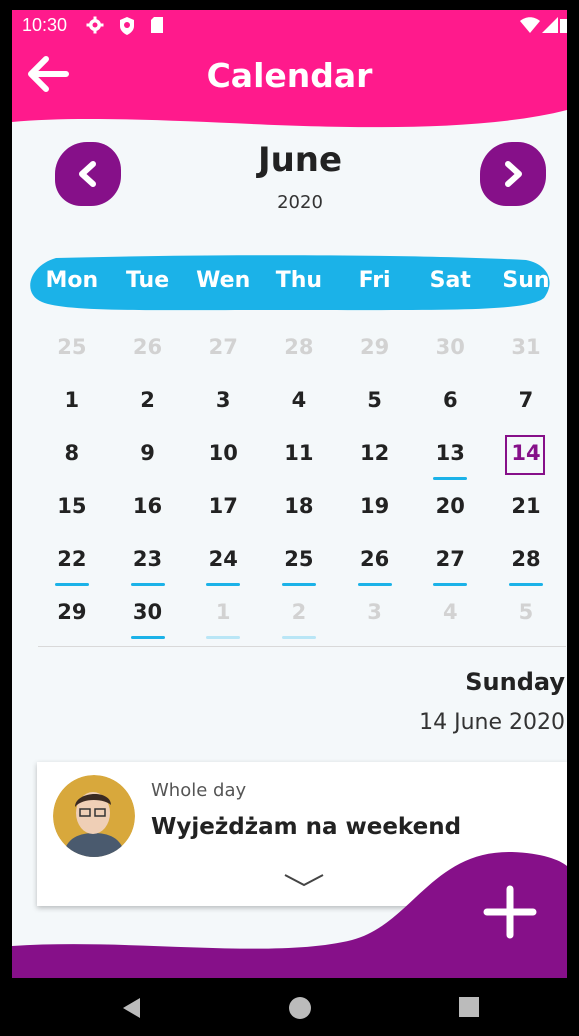  I want to click on calendar-day-selected: 14, so click(526, 457).